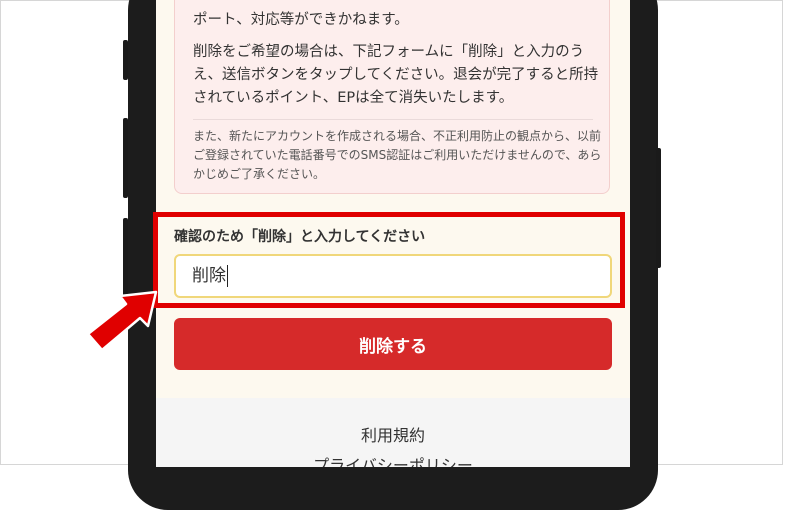 This screenshot has height=510, width=785. I want to click on highlight-box, so click(389, 260).